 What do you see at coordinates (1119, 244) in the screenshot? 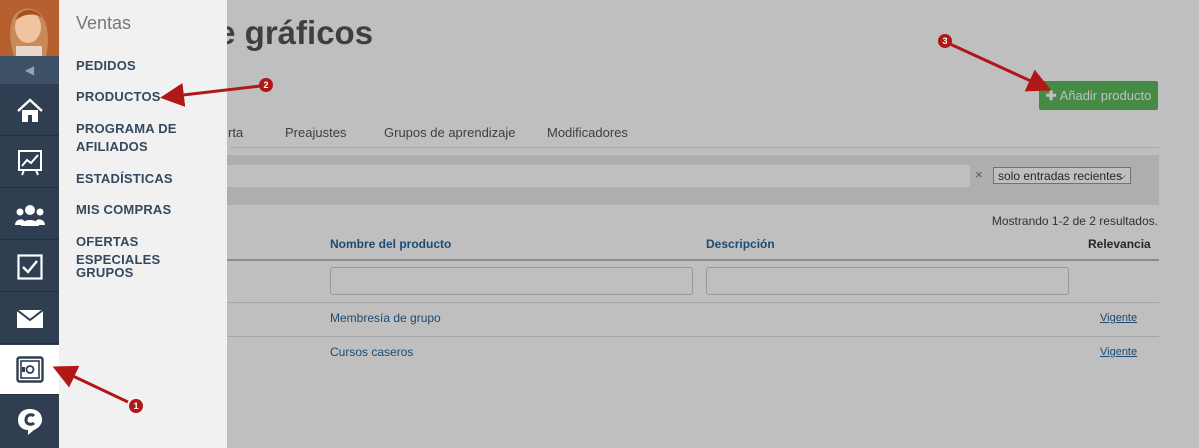
I see `column-header-relevance: Relevancia` at bounding box center [1119, 244].